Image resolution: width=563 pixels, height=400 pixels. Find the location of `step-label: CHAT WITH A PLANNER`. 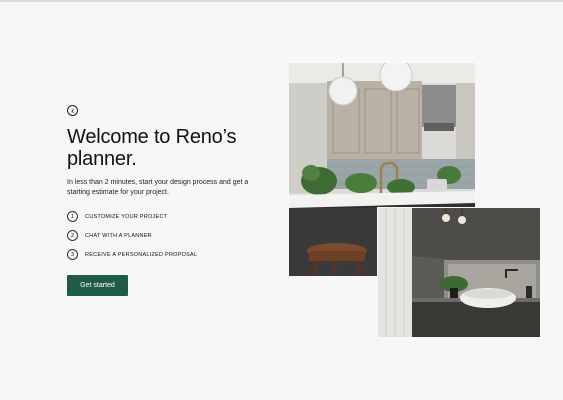

step-label: CHAT WITH A PLANNER is located at coordinates (118, 235).